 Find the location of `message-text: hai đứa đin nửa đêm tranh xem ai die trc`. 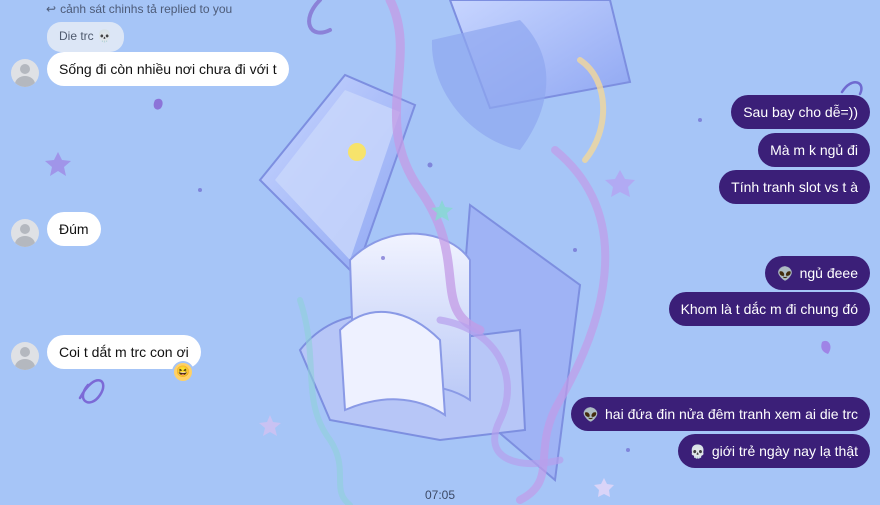

message-text: hai đứa đin nửa đêm tranh xem ai die trc is located at coordinates (731, 414).